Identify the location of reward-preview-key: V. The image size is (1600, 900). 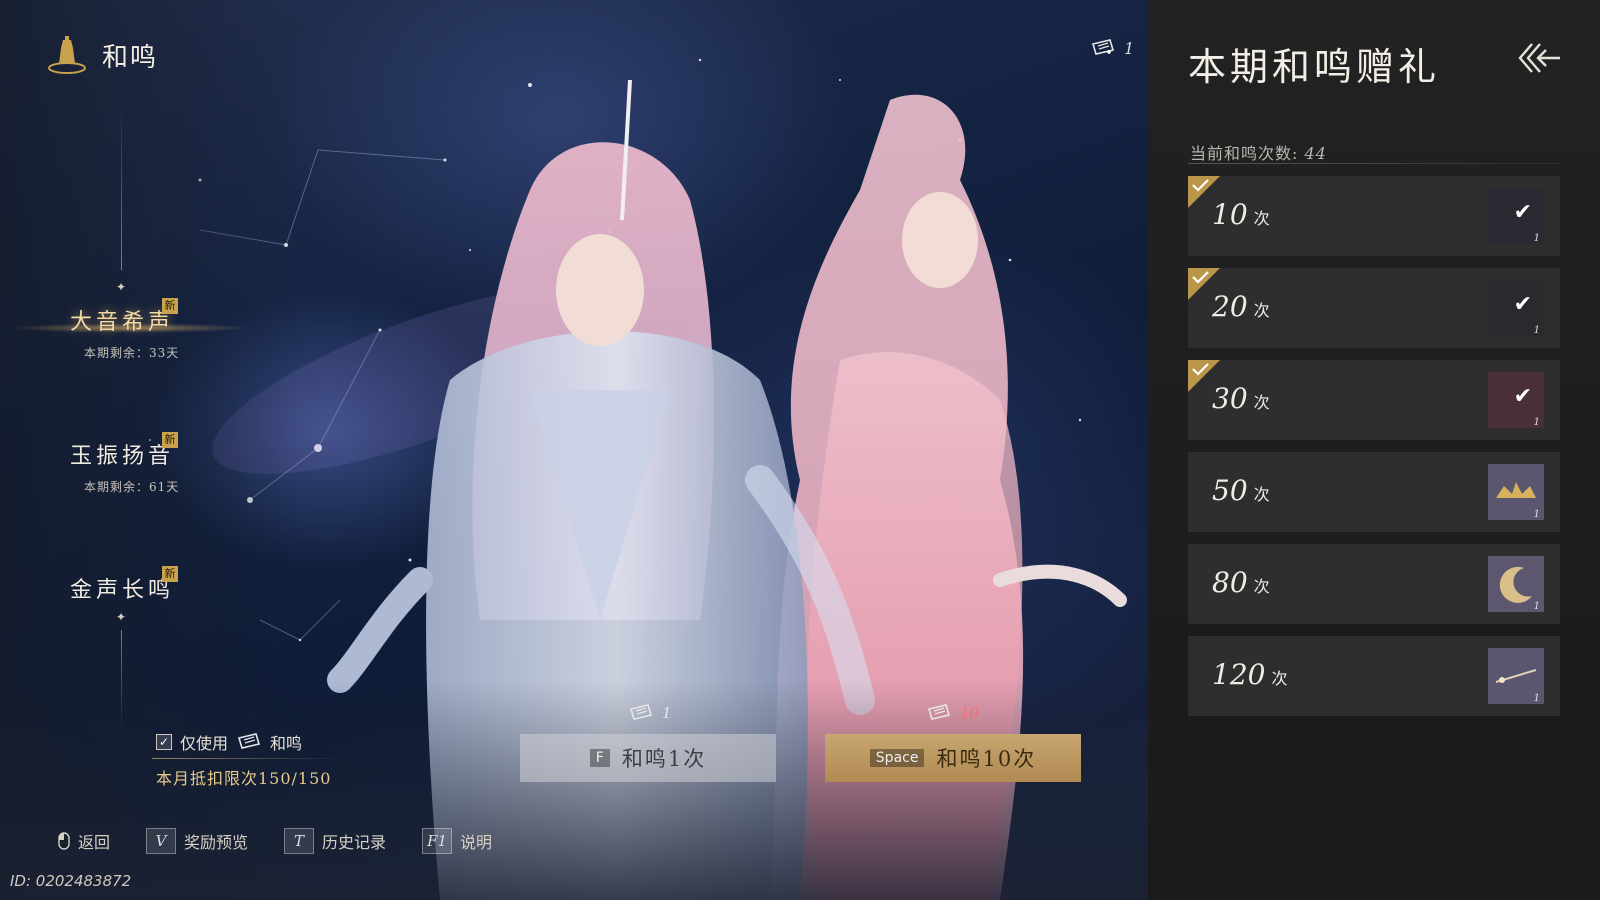
(161, 841).